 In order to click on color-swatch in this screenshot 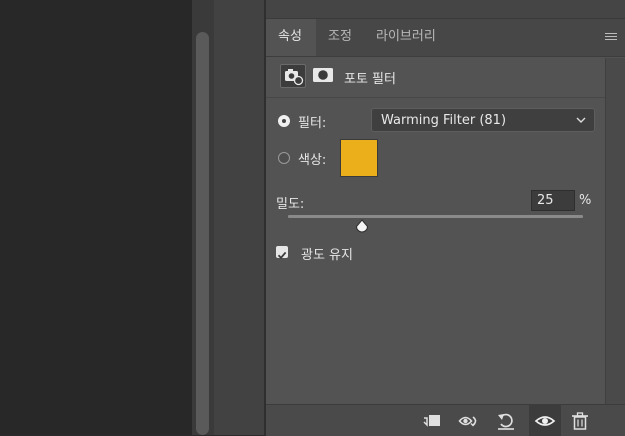, I will do `click(359, 158)`.